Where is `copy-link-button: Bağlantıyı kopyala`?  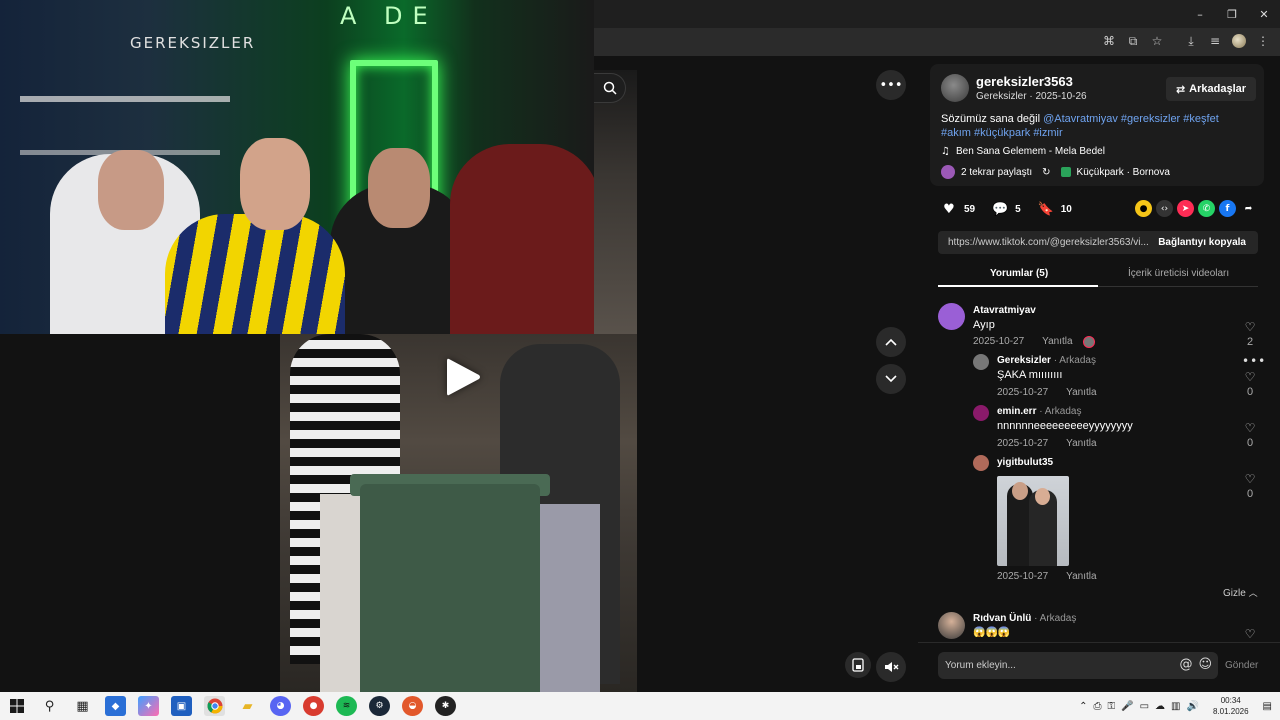
copy-link-button: Bağlantıyı kopyala is located at coordinates (1202, 242).